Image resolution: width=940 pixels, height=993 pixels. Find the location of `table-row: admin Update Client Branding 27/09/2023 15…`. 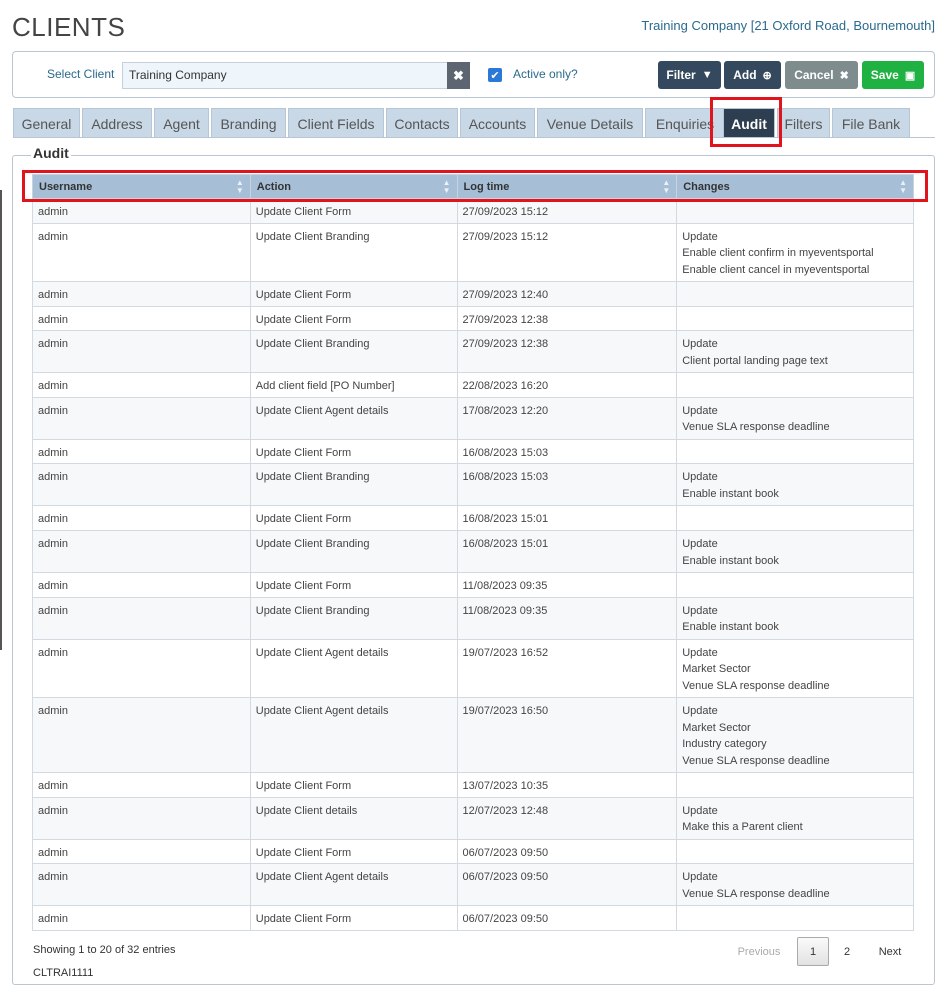

table-row: admin Update Client Branding 27/09/2023 15… is located at coordinates (473, 252).